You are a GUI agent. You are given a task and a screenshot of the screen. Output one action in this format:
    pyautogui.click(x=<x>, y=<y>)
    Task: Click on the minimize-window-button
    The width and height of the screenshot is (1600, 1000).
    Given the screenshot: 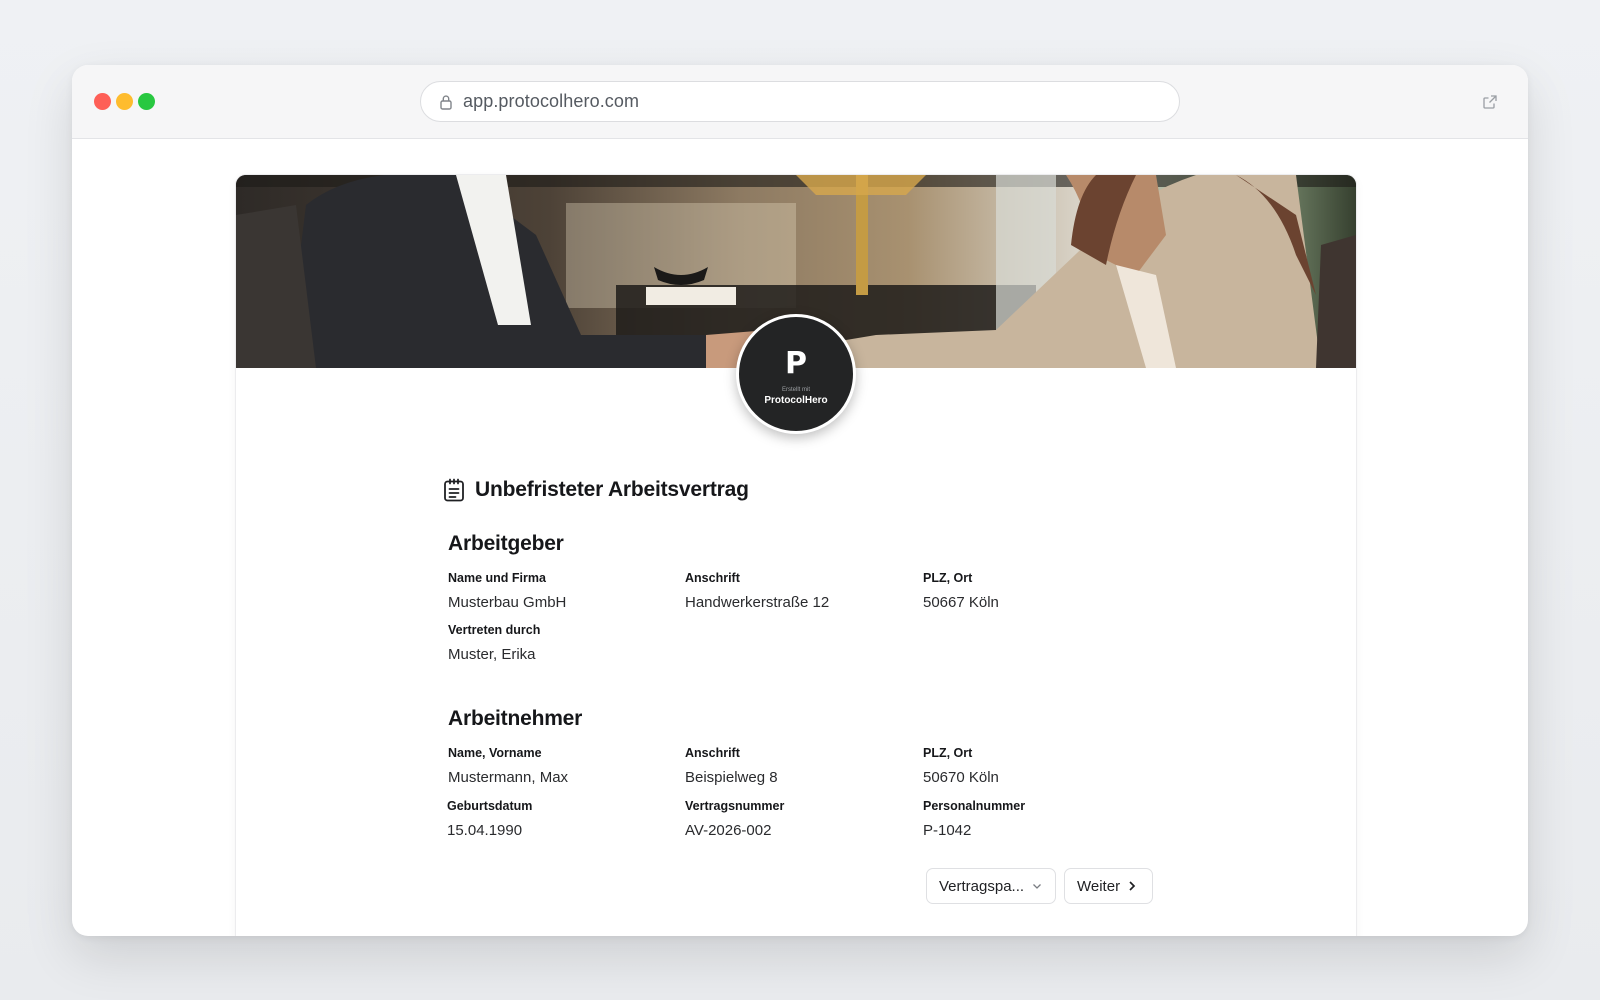 What is the action you would take?
    pyautogui.click(x=124, y=101)
    